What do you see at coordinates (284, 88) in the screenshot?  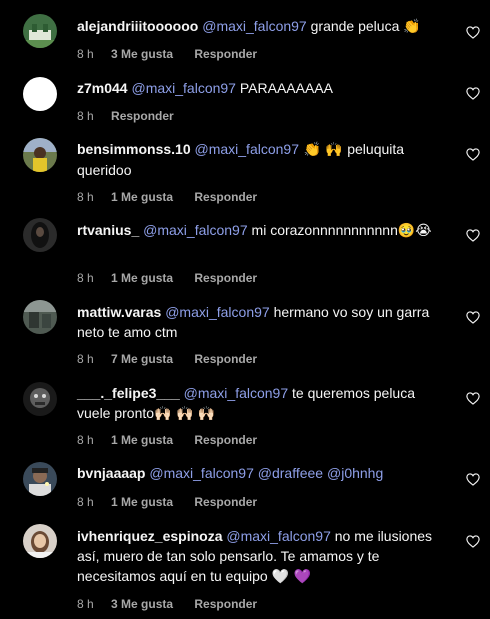 I see `comment-message: PARAAAAAAA` at bounding box center [284, 88].